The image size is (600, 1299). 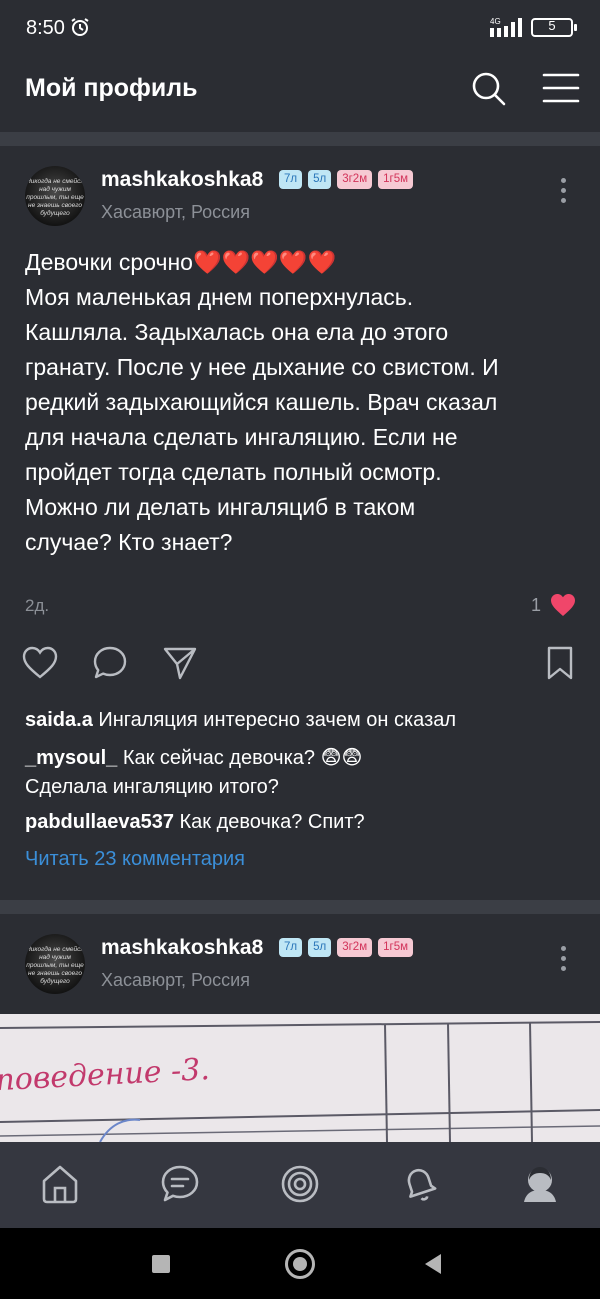 What do you see at coordinates (300, 665) in the screenshot?
I see `post-actions` at bounding box center [300, 665].